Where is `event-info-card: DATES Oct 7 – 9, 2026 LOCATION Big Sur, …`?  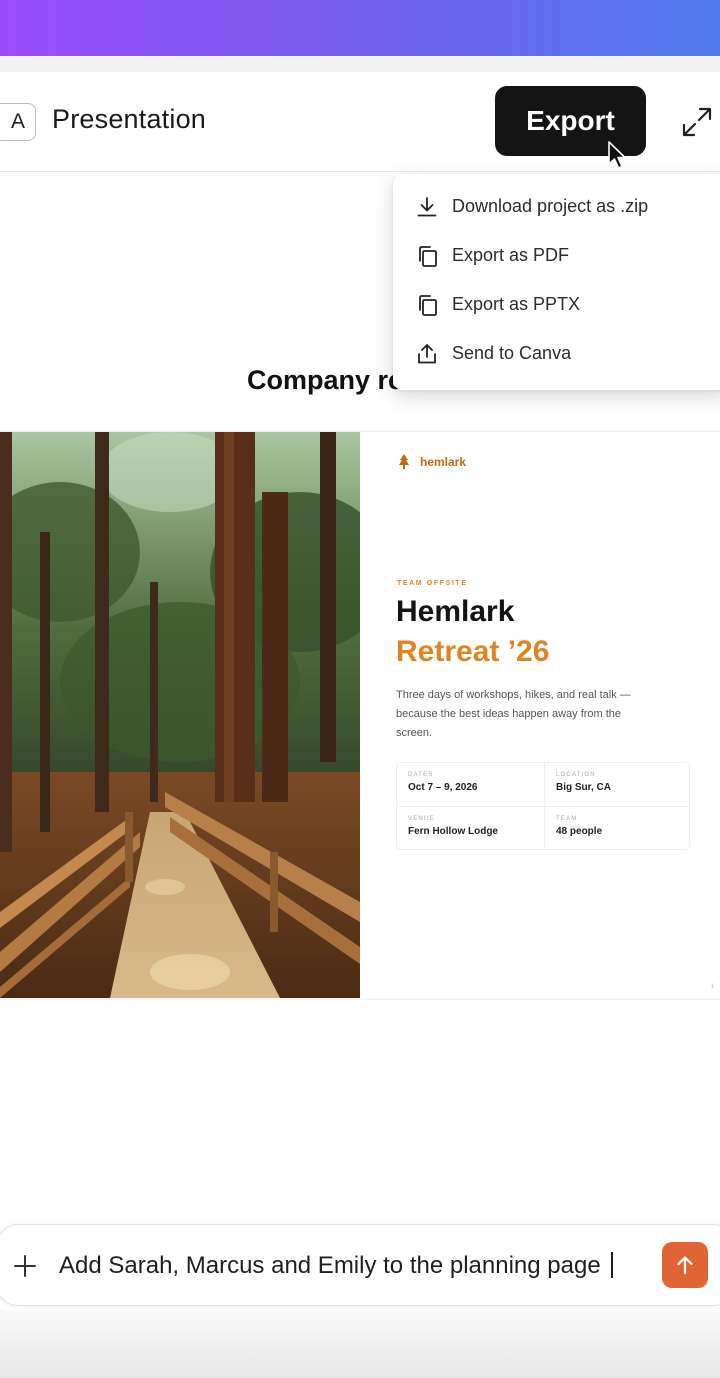
event-info-card: DATES Oct 7 – 9, 2026 LOCATION Big Sur, … is located at coordinates (543, 806).